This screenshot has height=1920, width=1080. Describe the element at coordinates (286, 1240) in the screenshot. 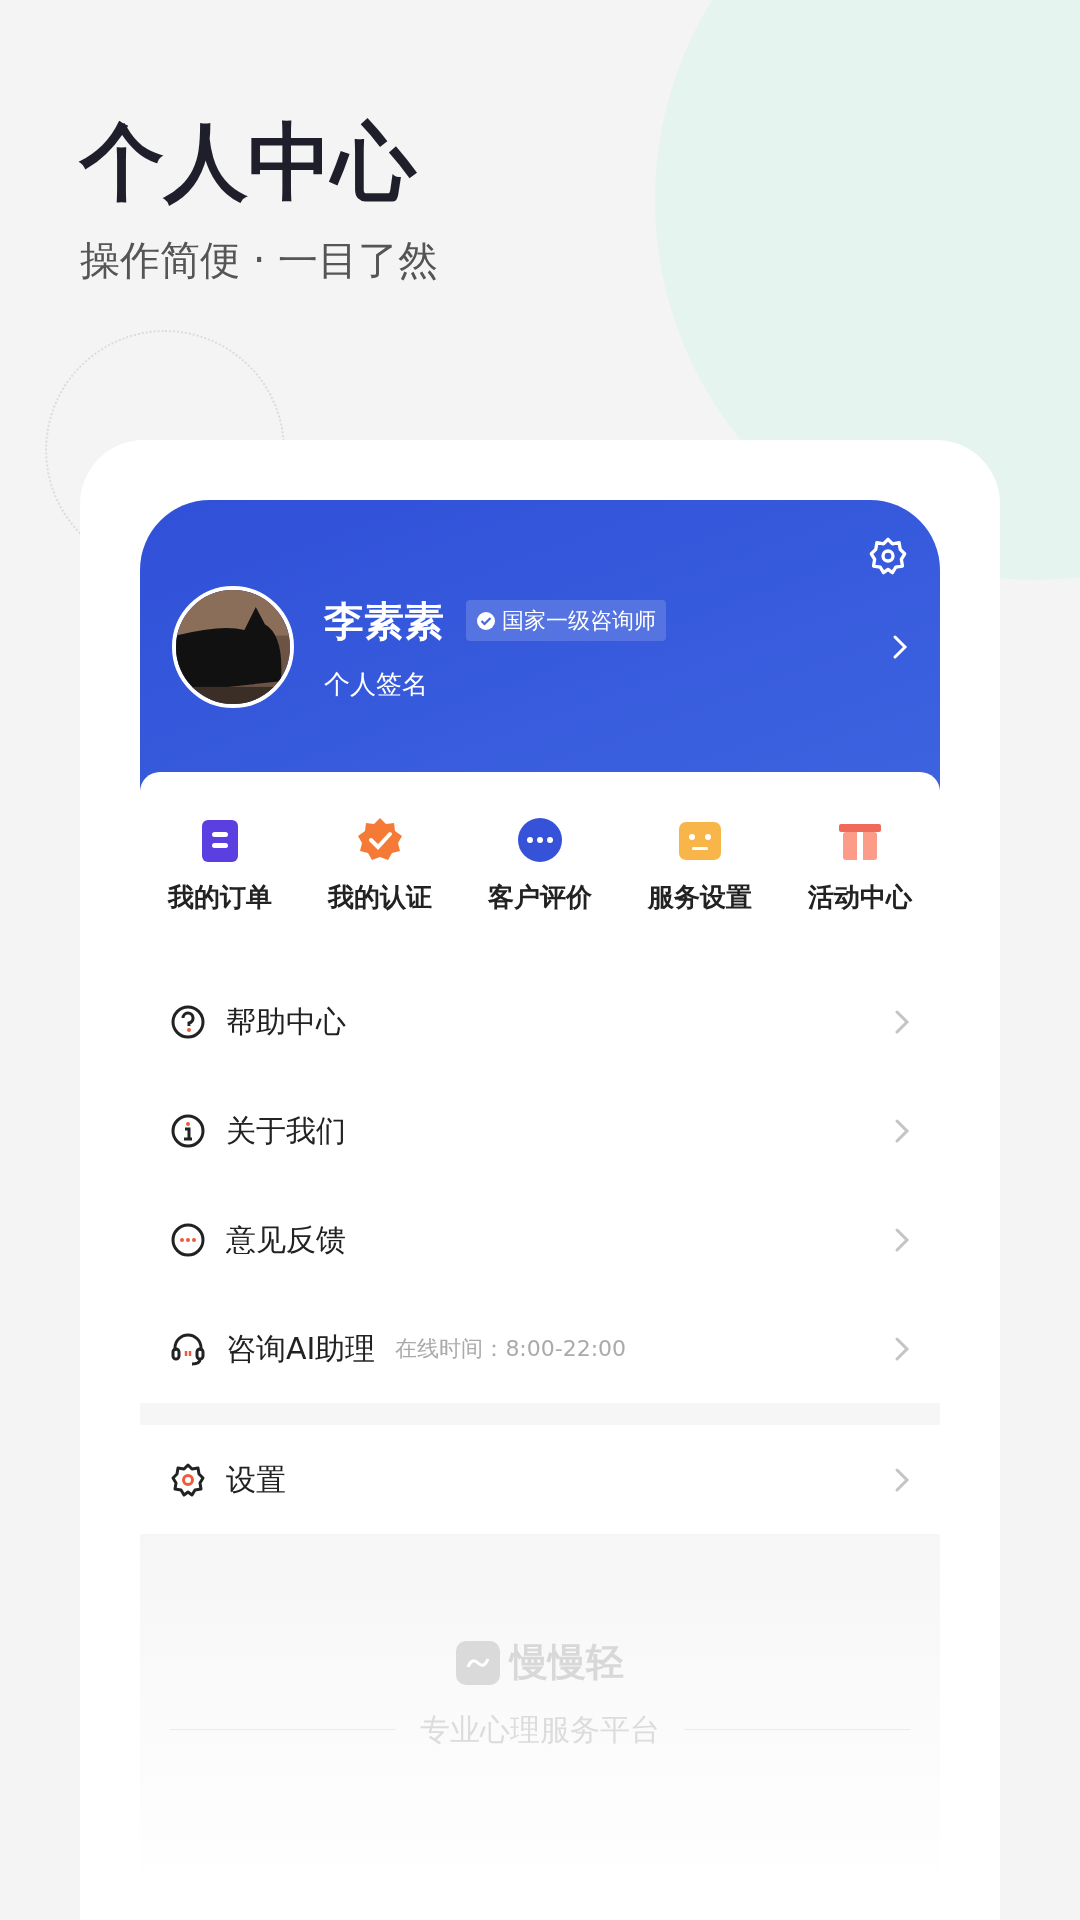

I see `menu-label: 意见反馈` at that location.